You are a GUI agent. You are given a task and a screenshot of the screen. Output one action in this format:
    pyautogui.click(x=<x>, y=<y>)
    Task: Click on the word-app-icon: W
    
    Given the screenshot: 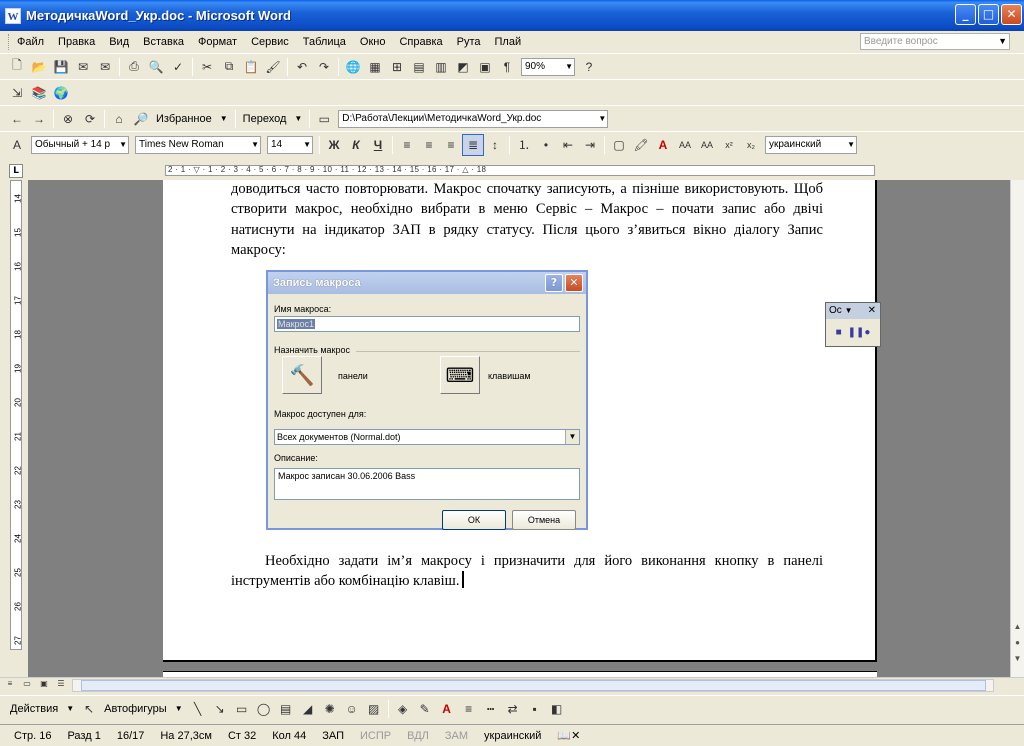 What is the action you would take?
    pyautogui.click(x=13, y=15)
    